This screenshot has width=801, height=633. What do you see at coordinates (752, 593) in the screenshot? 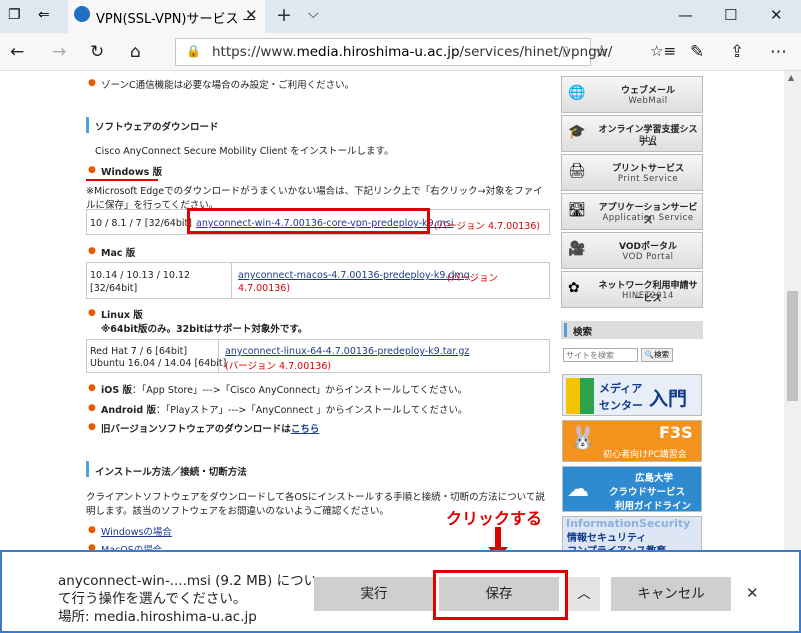
I see `download-close-icon: ✕` at bounding box center [752, 593].